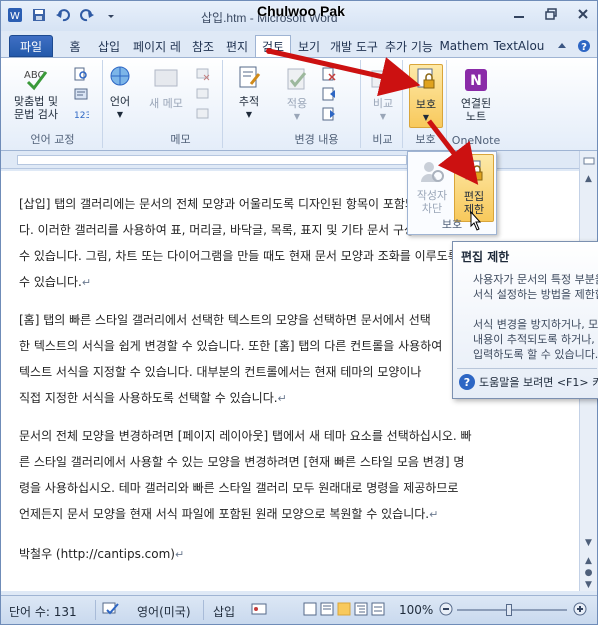 The image size is (598, 626). Describe the element at coordinates (528, 382) in the screenshot. I see `tooltip-help: ? 도움말을 보려면 <F1> 키를` at that location.